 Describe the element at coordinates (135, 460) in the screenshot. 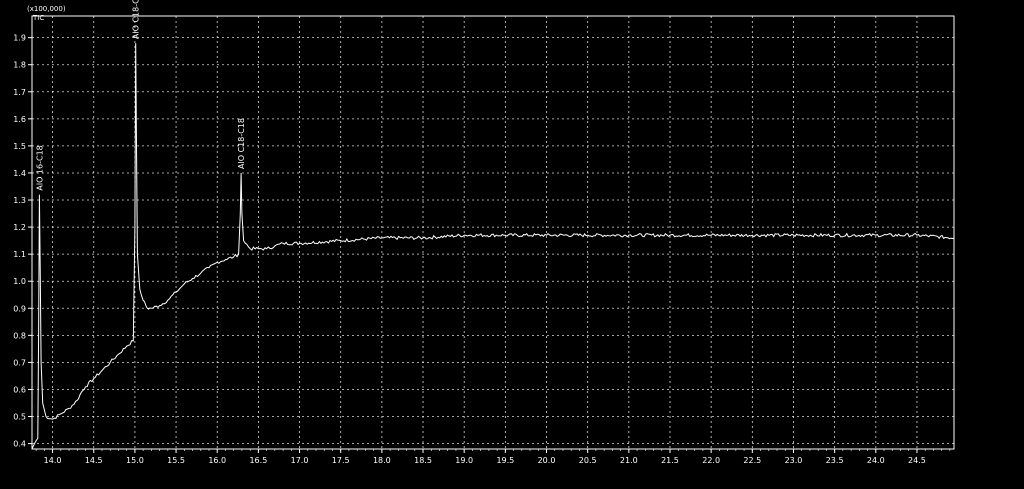

I see `x-tick-label: 15.0` at that location.